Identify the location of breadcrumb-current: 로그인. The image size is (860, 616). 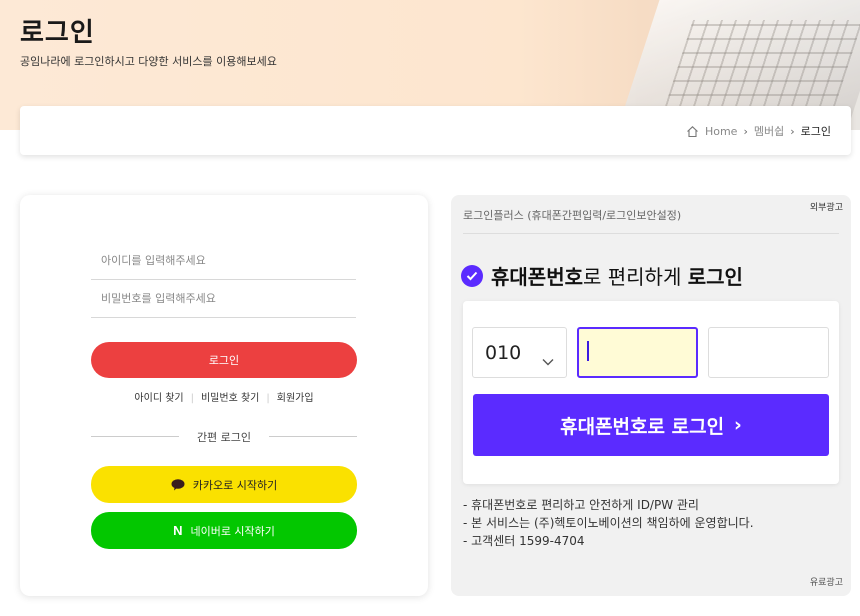
(815, 131).